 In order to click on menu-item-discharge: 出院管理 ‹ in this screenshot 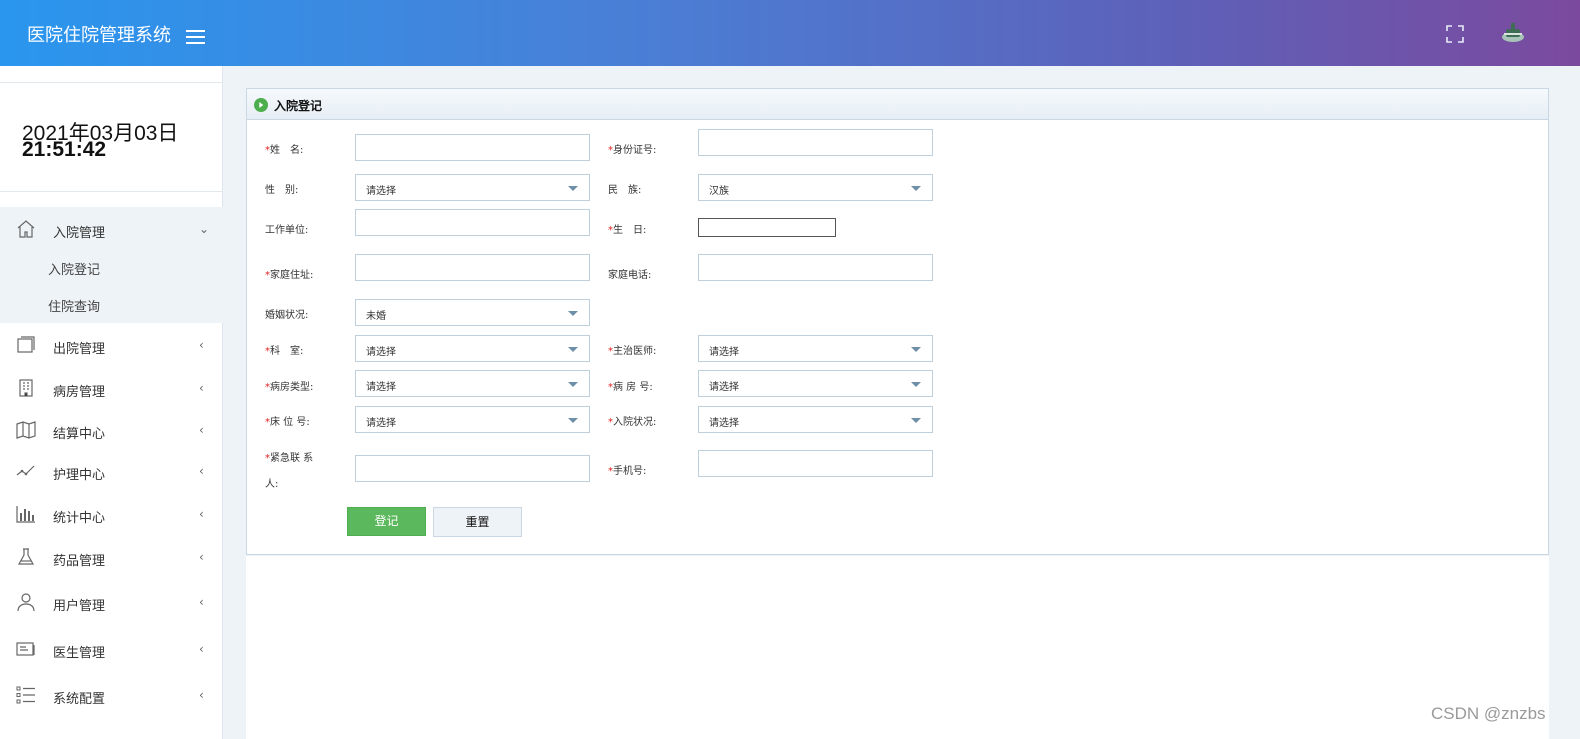, I will do `click(111, 344)`.